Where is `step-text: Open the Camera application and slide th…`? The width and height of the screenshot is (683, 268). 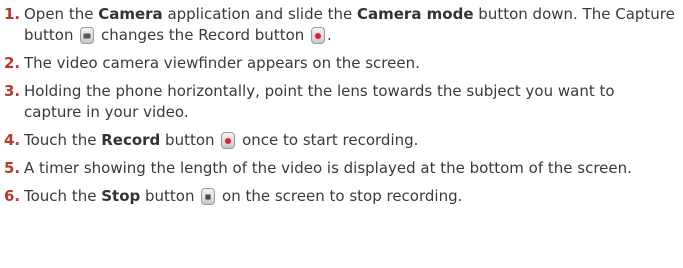
step-text: Open the Camera application and slide th… is located at coordinates (349, 24).